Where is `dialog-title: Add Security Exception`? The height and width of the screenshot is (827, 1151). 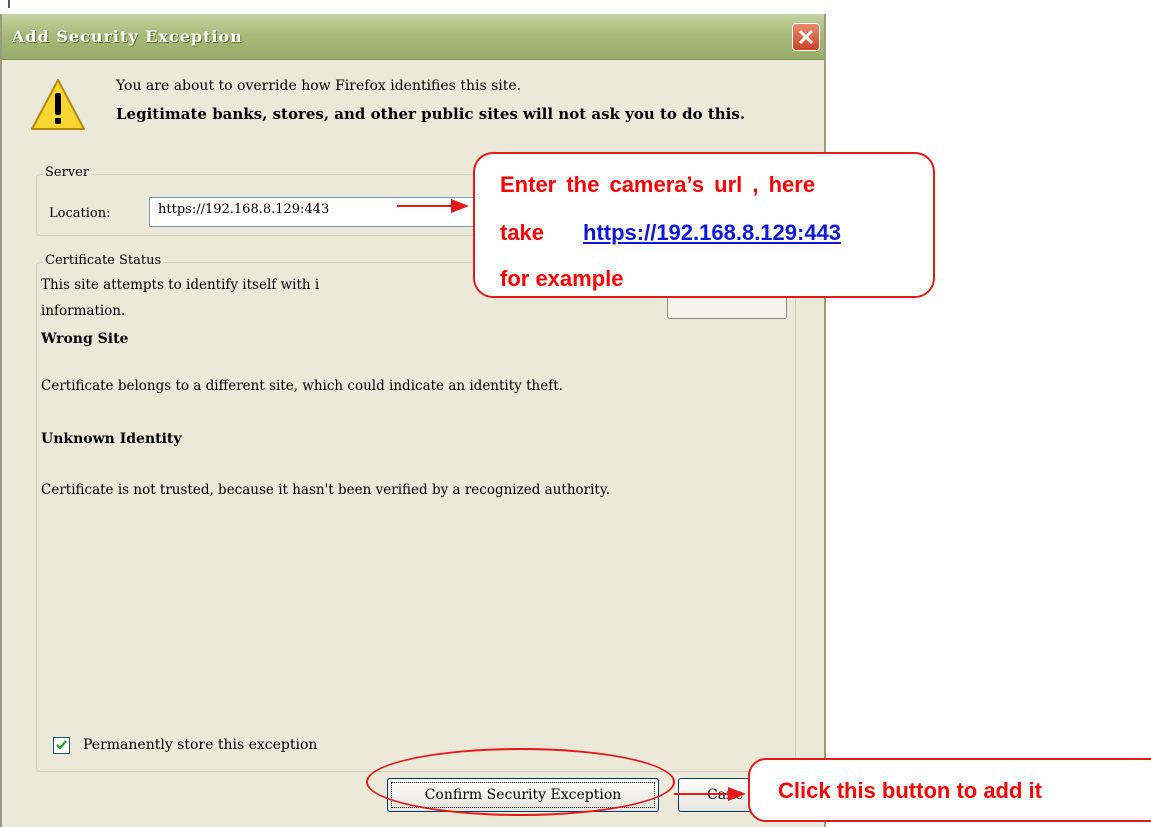 dialog-title: Add Security Exception is located at coordinates (127, 36).